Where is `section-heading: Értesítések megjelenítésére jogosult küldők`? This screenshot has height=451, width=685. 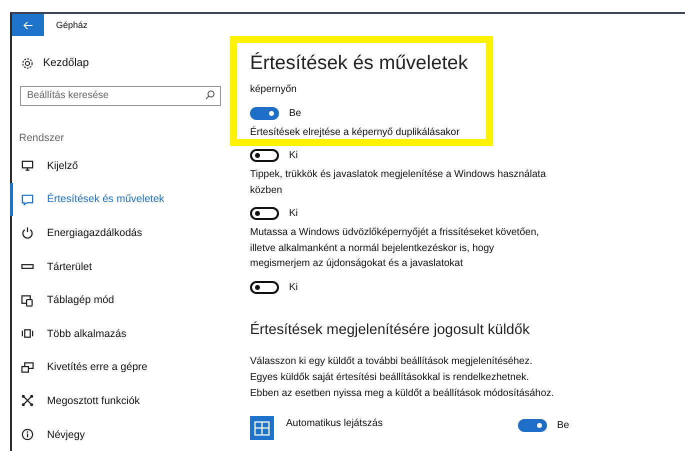 section-heading: Értesítések megjelenítésére jogosult küldők is located at coordinates (390, 330).